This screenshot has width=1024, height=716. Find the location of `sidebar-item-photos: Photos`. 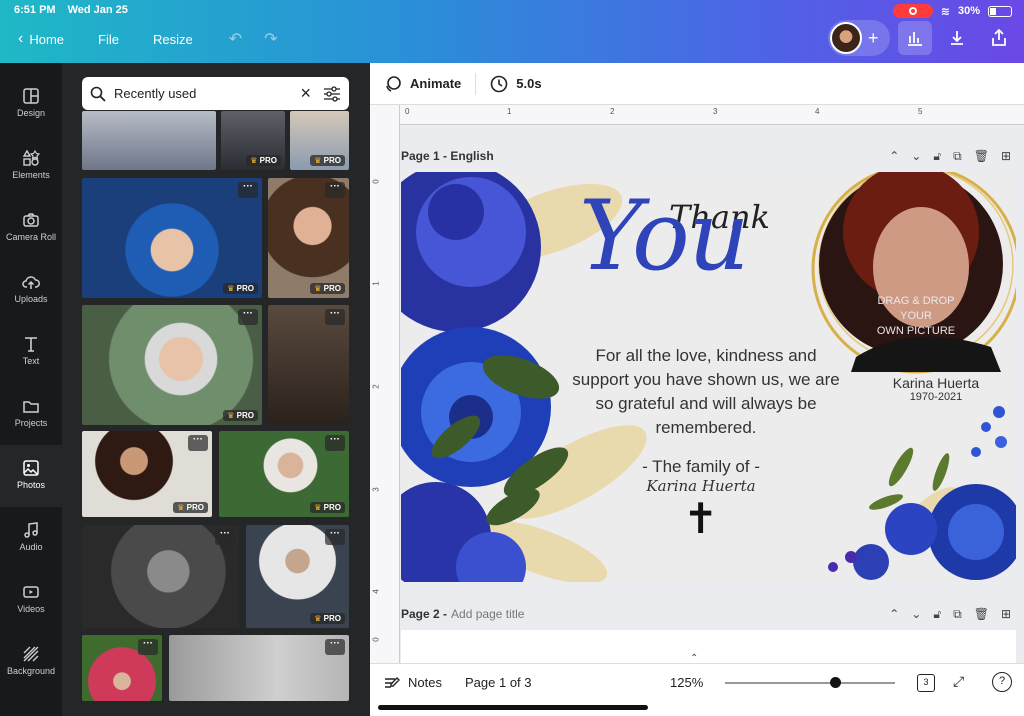

sidebar-item-photos: Photos is located at coordinates (31, 476).